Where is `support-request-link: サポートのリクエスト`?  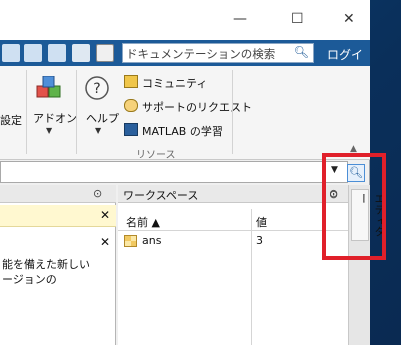 support-request-link: サポートのリクエスト is located at coordinates (197, 107).